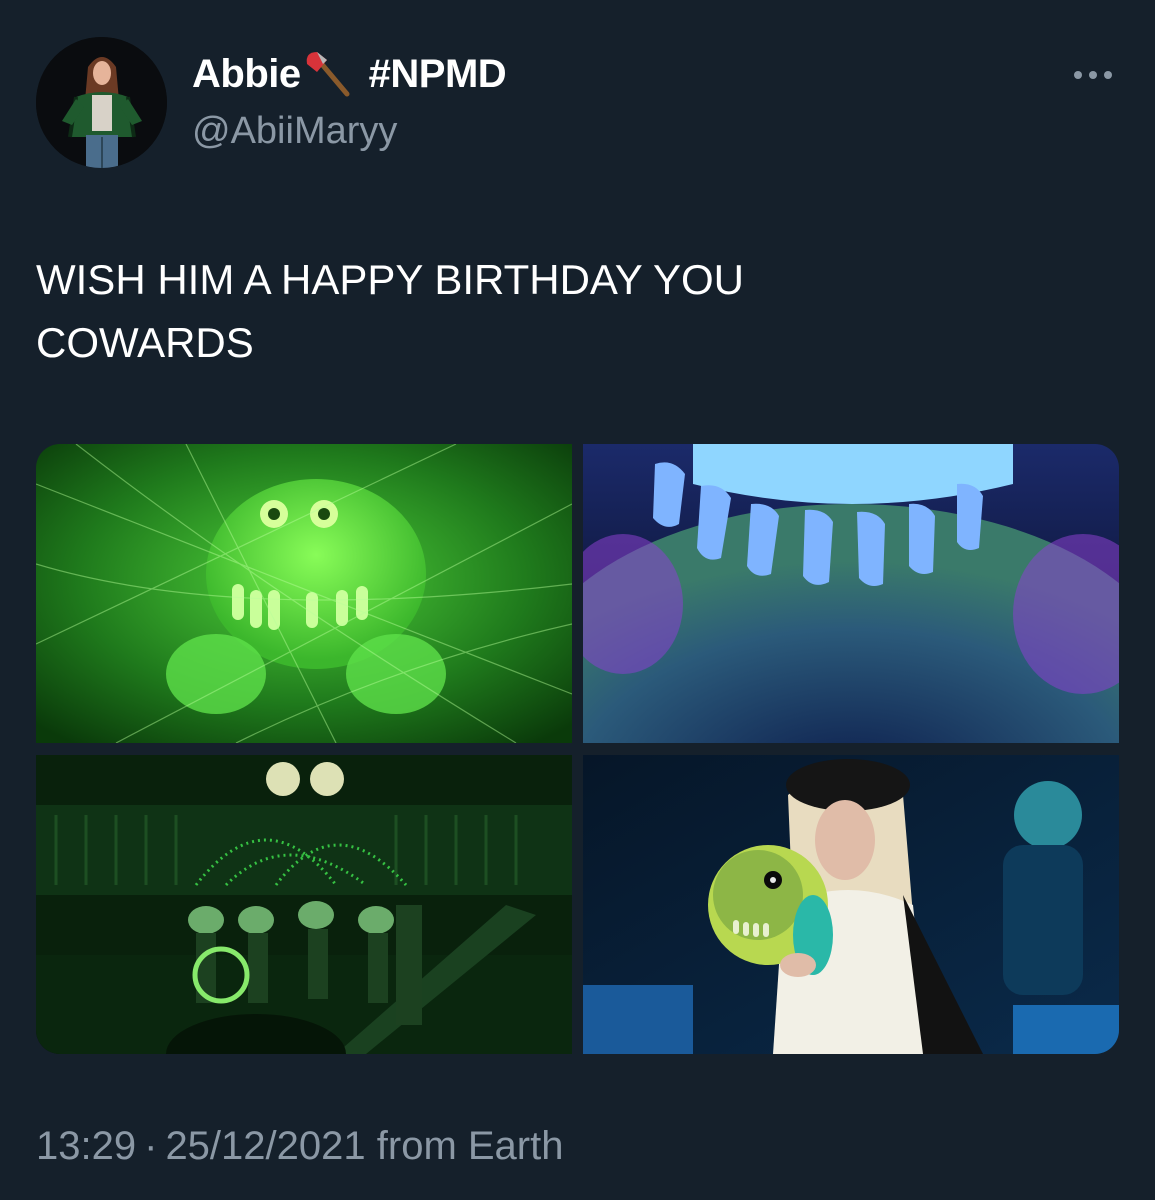 The width and height of the screenshot is (1155, 1200). I want to click on author-handle: @AbiiMaryy, so click(294, 131).